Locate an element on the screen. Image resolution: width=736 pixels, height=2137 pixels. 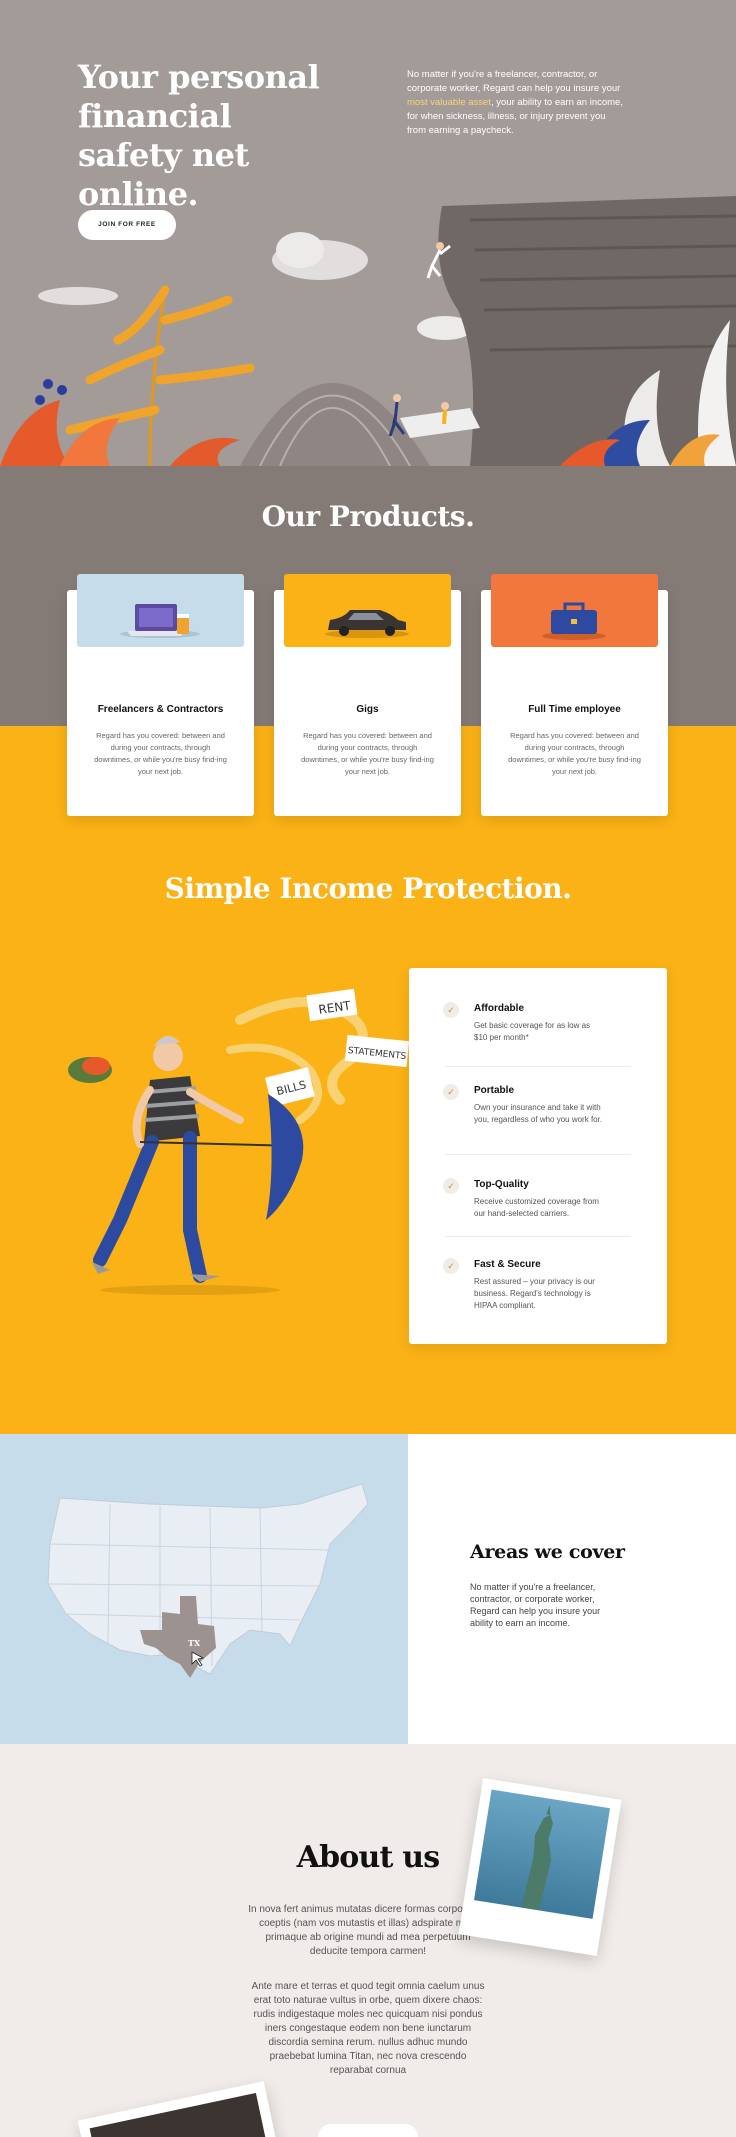
feature-title: Portable is located at coordinates (494, 1090).